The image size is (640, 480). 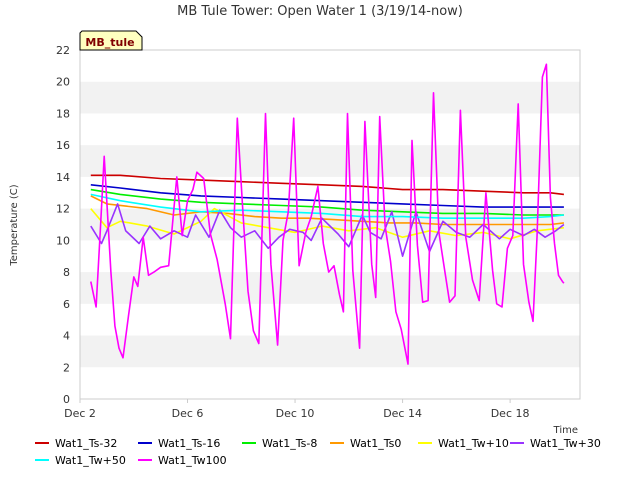 I want to click on station-badge: MB_tule, so click(x=111, y=40).